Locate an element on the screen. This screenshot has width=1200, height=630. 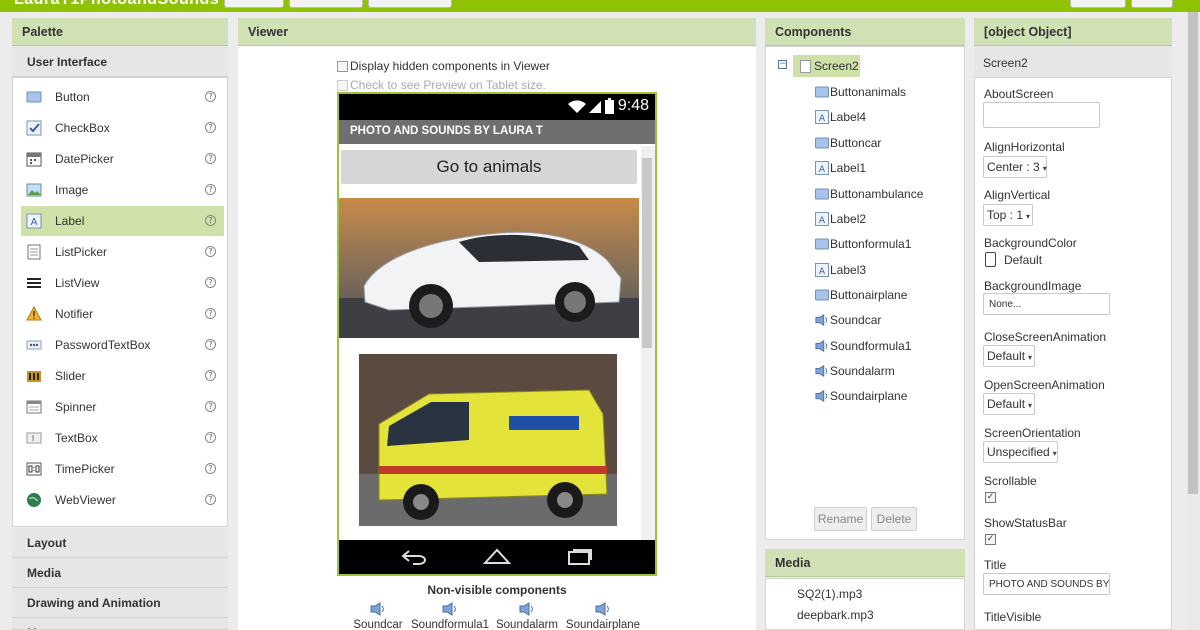
prop-label-aboutscreen: AboutScreen is located at coordinates (1019, 94).